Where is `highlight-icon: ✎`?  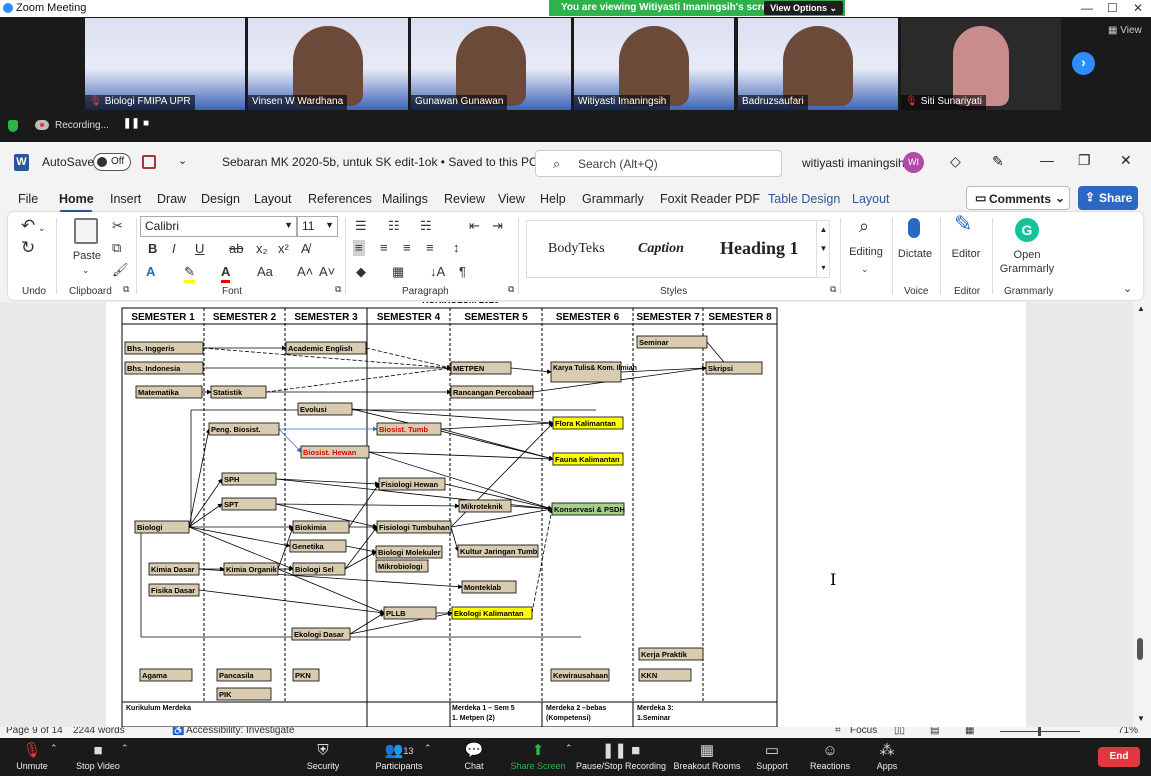
highlight-icon: ✎ is located at coordinates (189, 273).